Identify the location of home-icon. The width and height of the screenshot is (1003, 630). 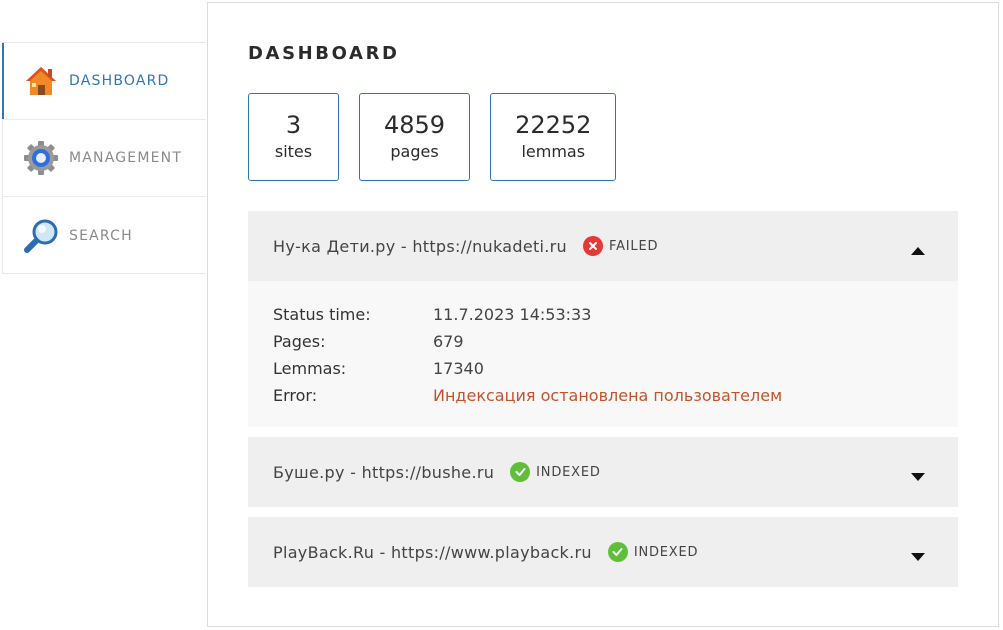
(41, 81).